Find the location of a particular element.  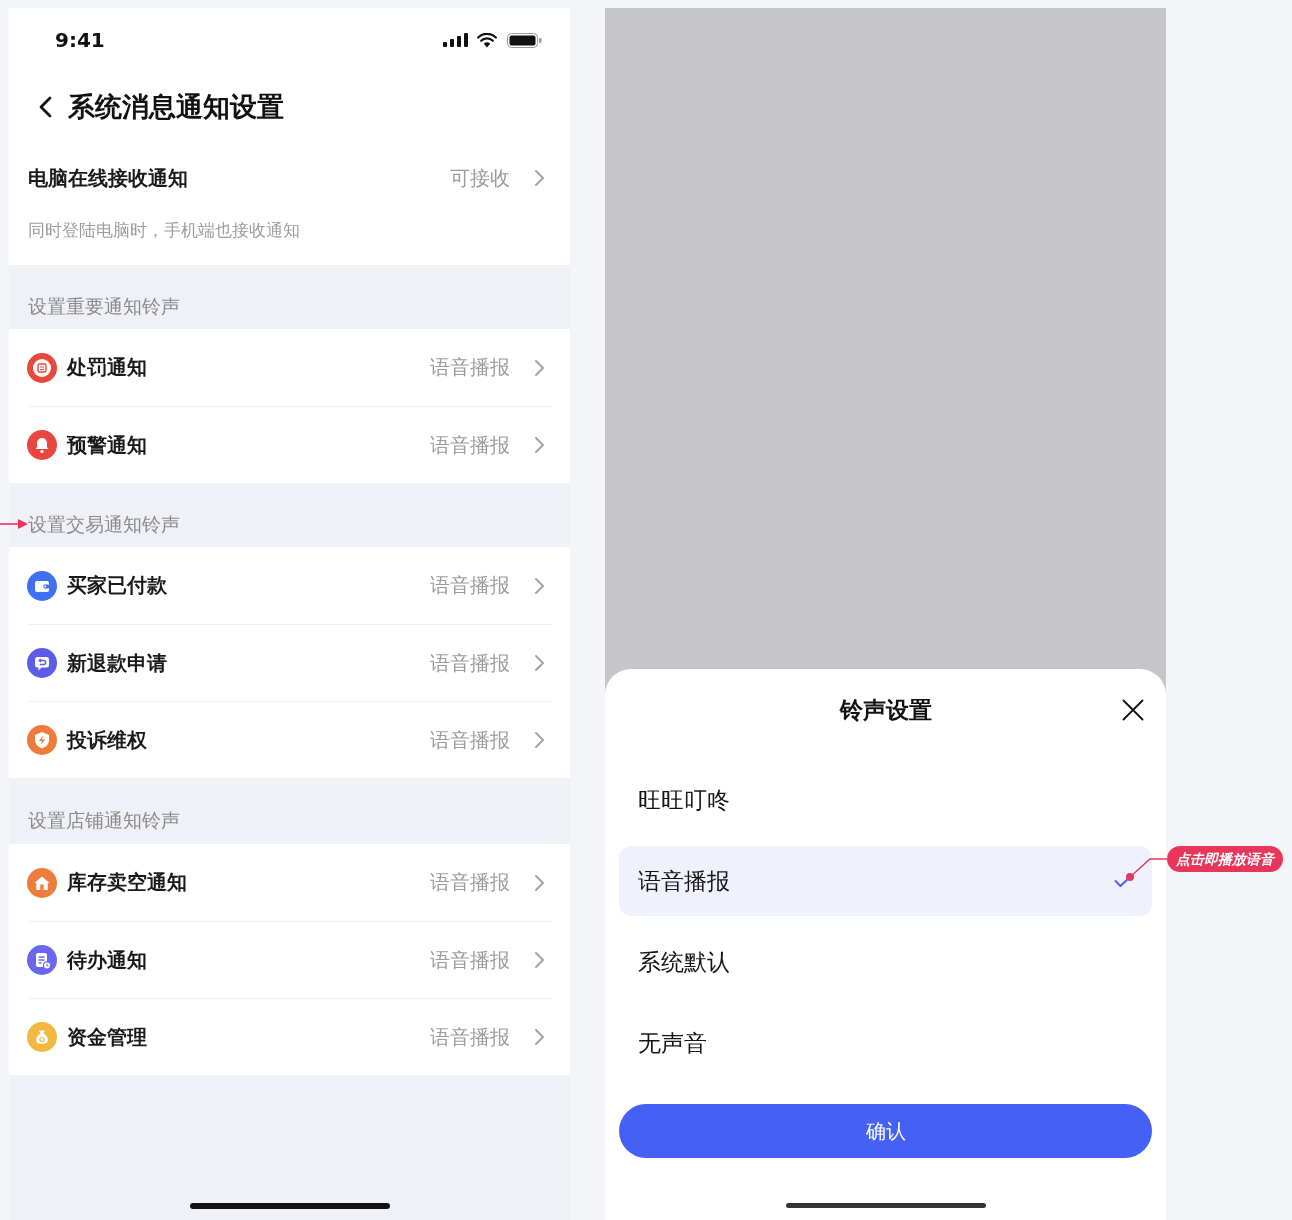

setting-label: 资金管理 is located at coordinates (107, 1037).